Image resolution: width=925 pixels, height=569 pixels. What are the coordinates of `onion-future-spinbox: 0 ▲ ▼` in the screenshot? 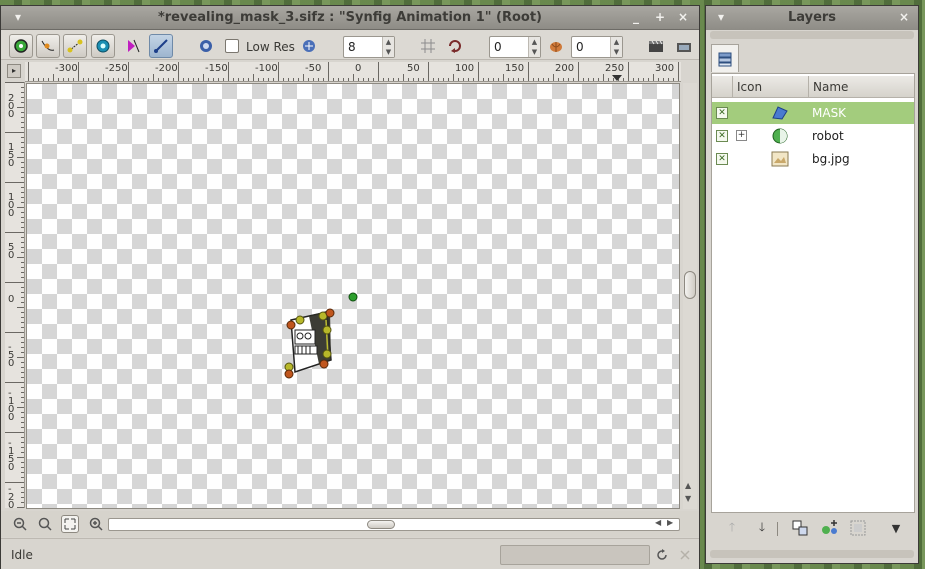 It's located at (597, 47).